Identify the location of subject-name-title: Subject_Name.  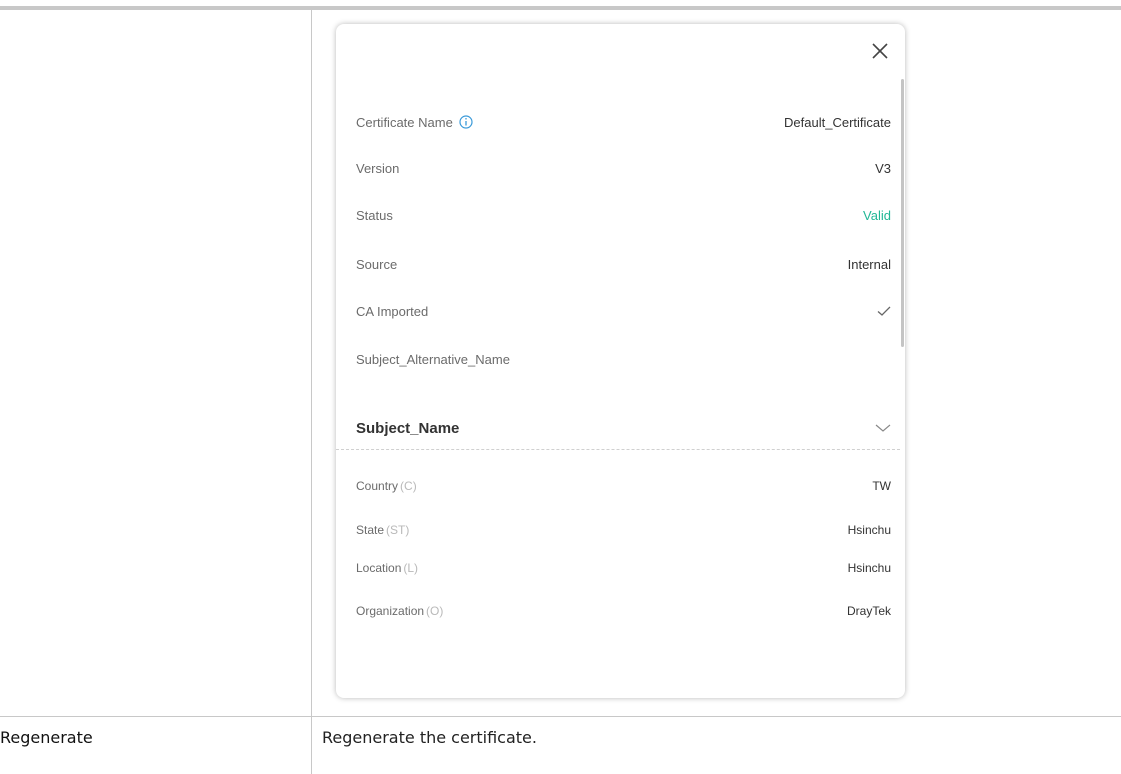
(408, 428).